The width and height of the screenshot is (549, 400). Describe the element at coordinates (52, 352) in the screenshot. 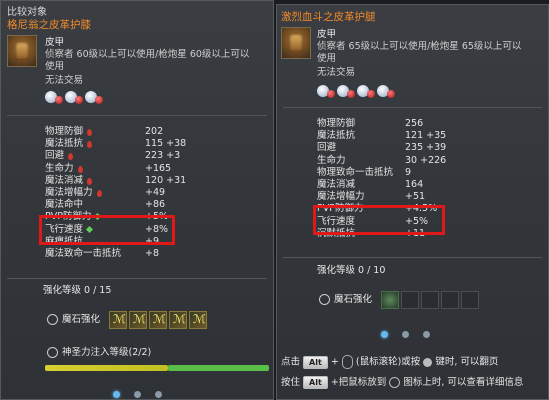

I see `divine-icon` at that location.